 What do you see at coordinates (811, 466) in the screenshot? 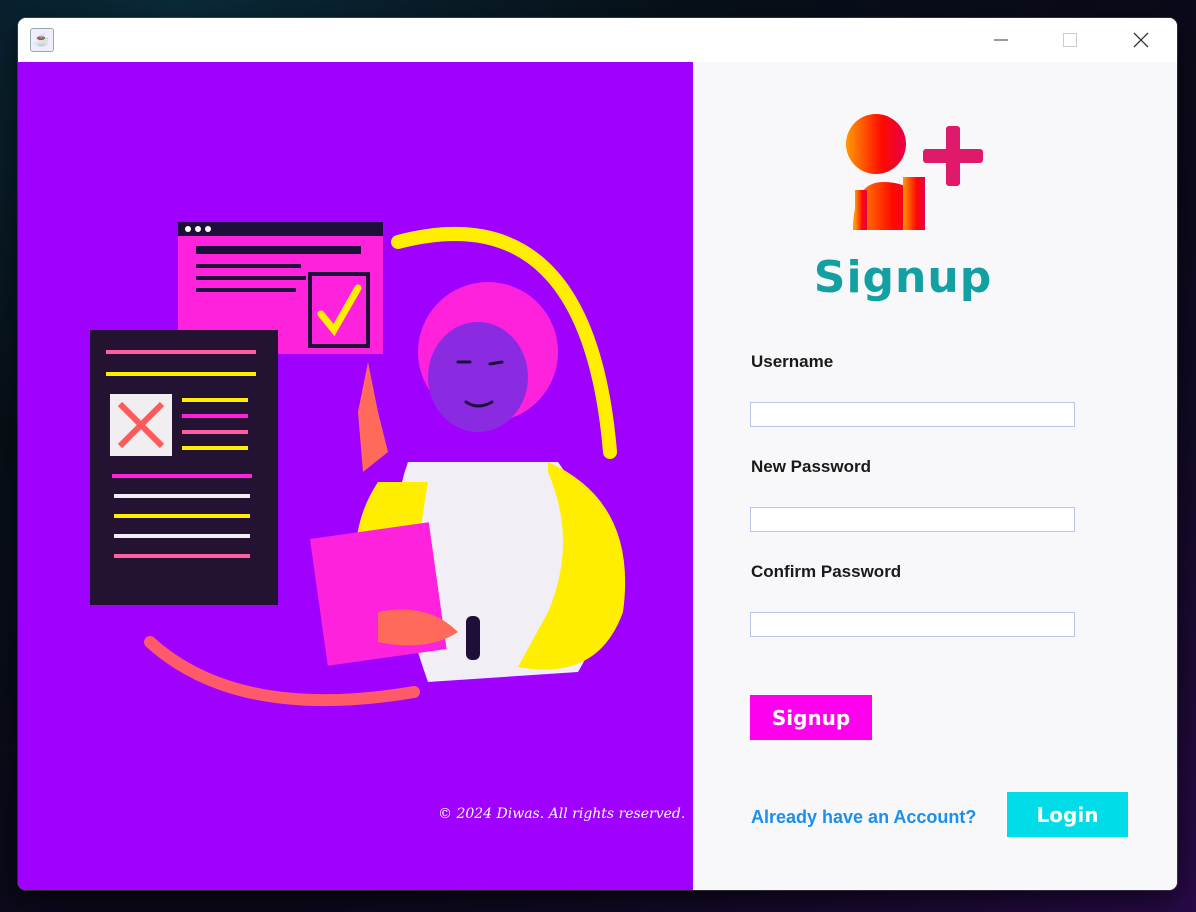
I see `new-password-label: New Password` at bounding box center [811, 466].